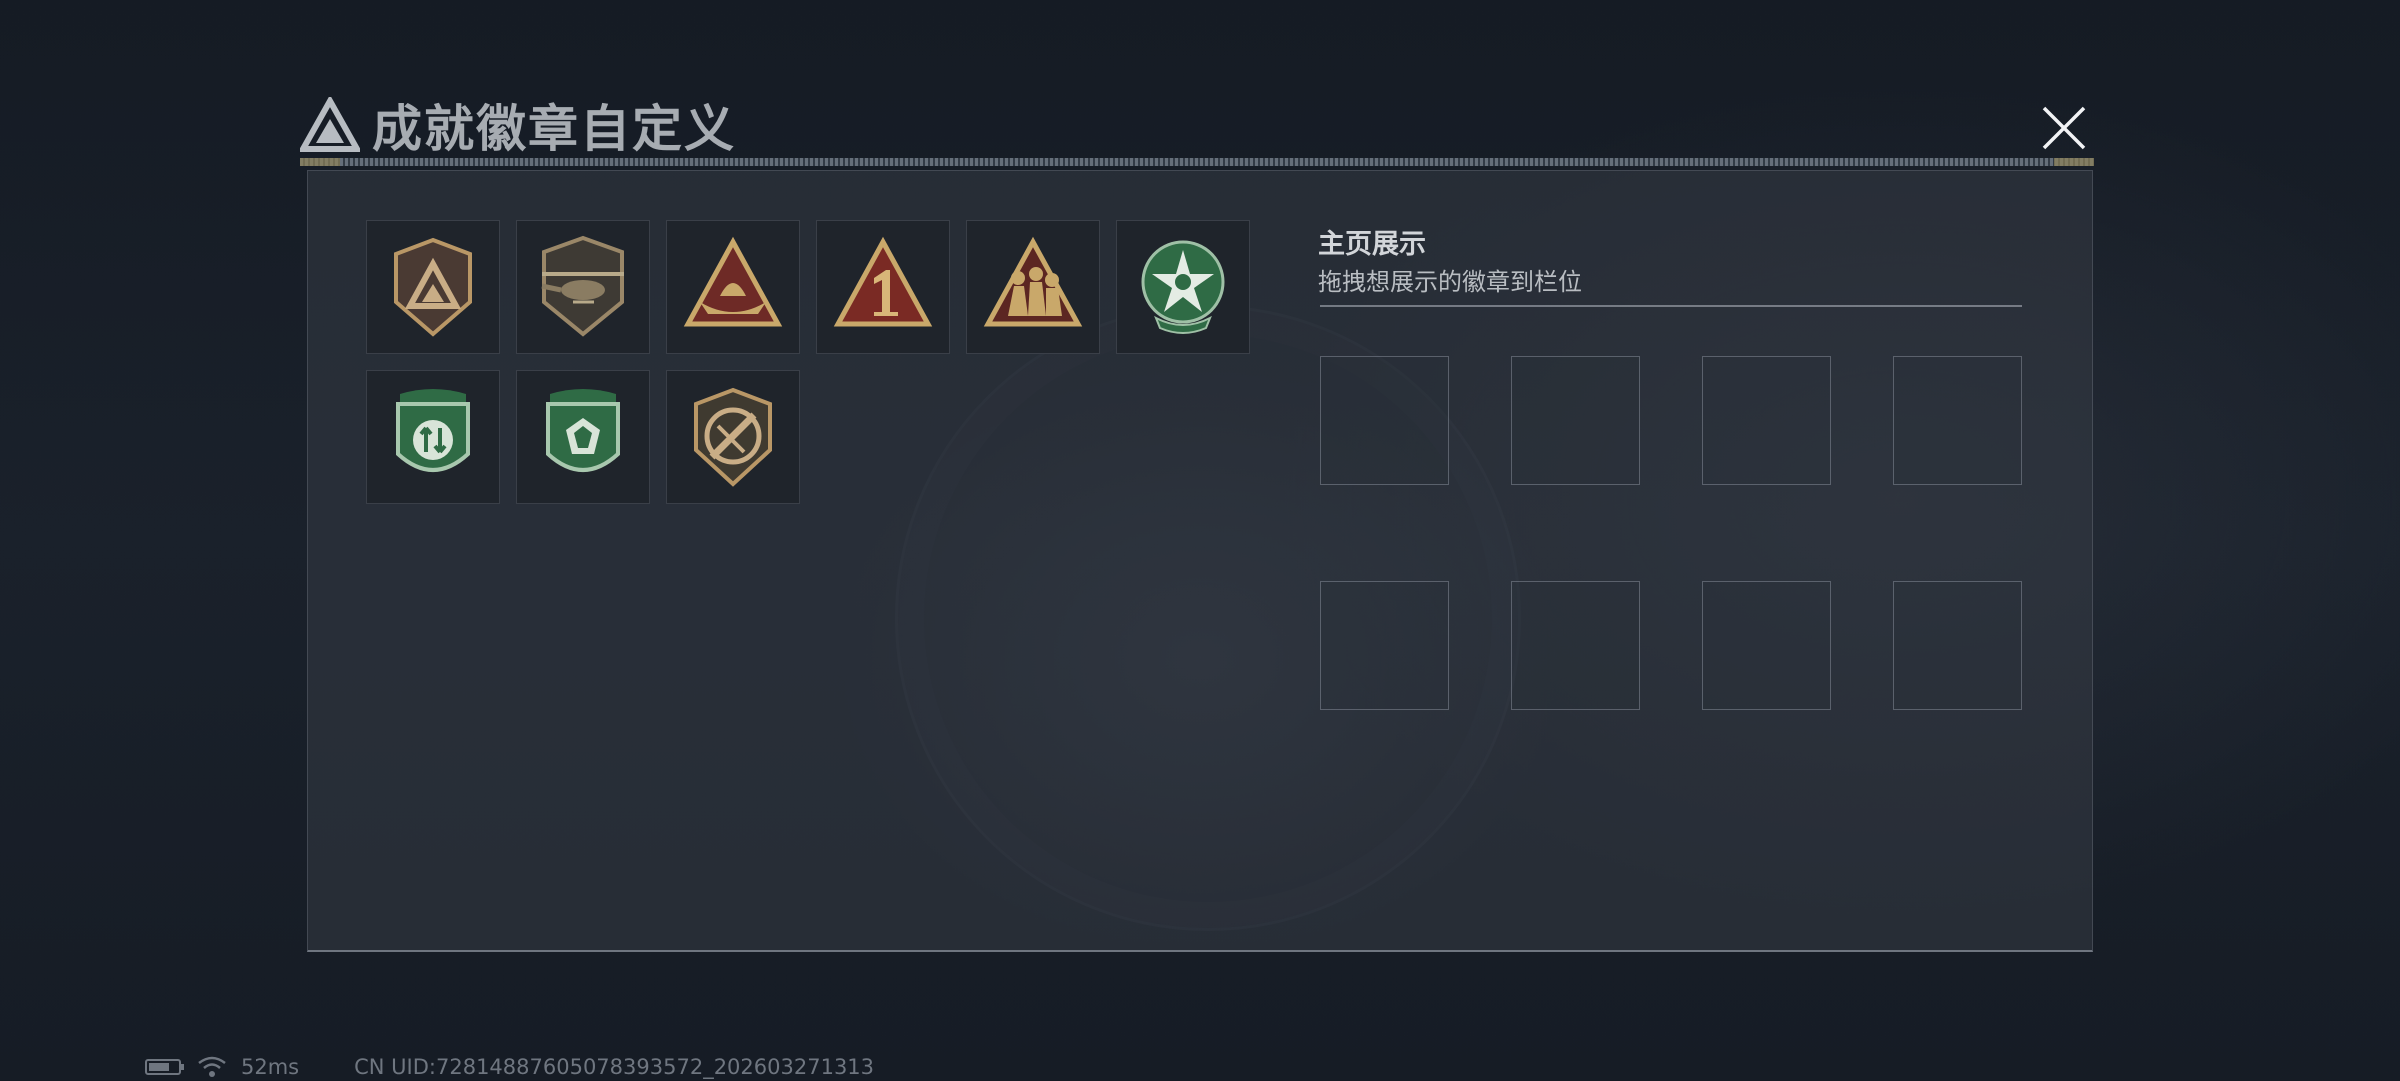 The image size is (2400, 1081). What do you see at coordinates (883, 281) in the screenshot?
I see `number-one-triangle-badge-icon` at bounding box center [883, 281].